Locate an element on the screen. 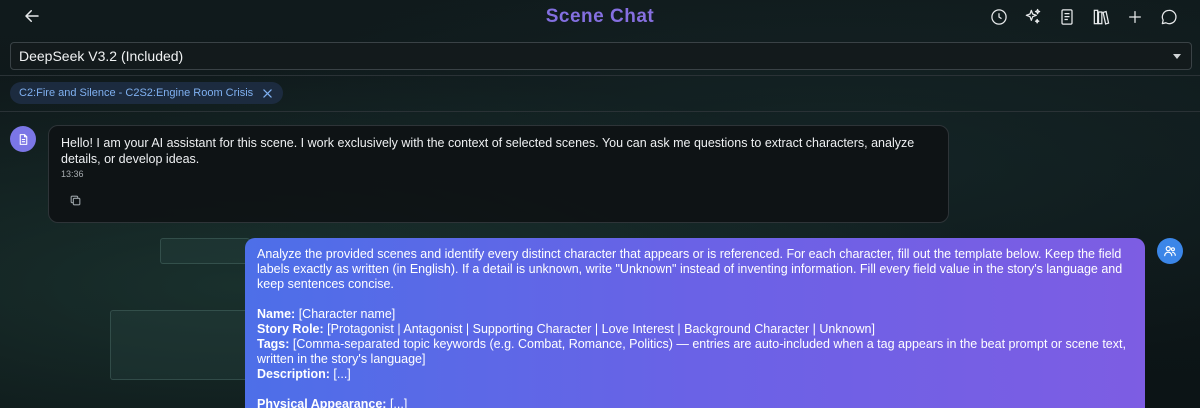 The height and width of the screenshot is (408, 1200). copy-icon is located at coordinates (75, 200).